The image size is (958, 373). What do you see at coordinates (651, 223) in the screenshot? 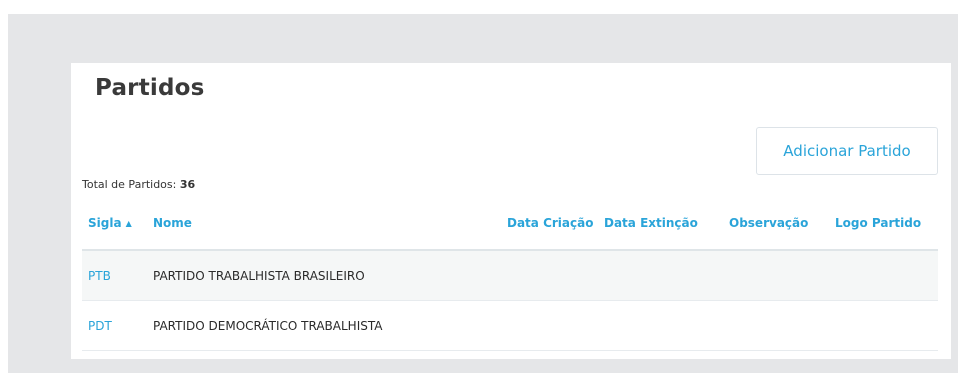
I see `column-header-data-extincao: Data Extinção` at bounding box center [651, 223].